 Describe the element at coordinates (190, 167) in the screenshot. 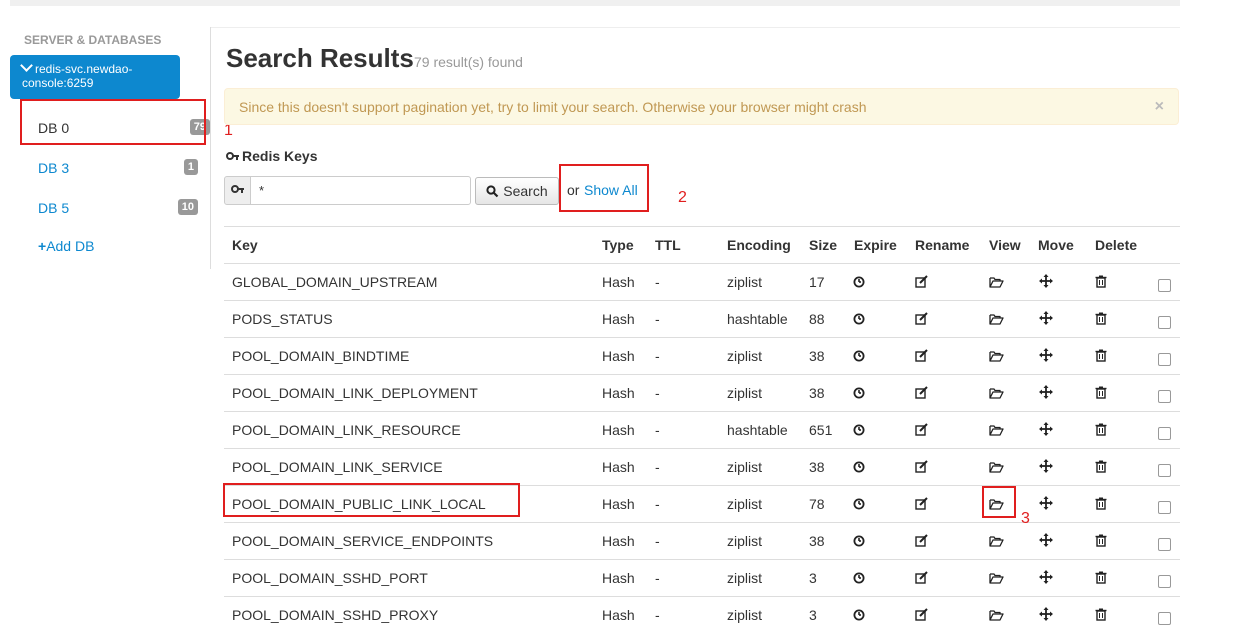

I see `db-count-badge: 1` at that location.